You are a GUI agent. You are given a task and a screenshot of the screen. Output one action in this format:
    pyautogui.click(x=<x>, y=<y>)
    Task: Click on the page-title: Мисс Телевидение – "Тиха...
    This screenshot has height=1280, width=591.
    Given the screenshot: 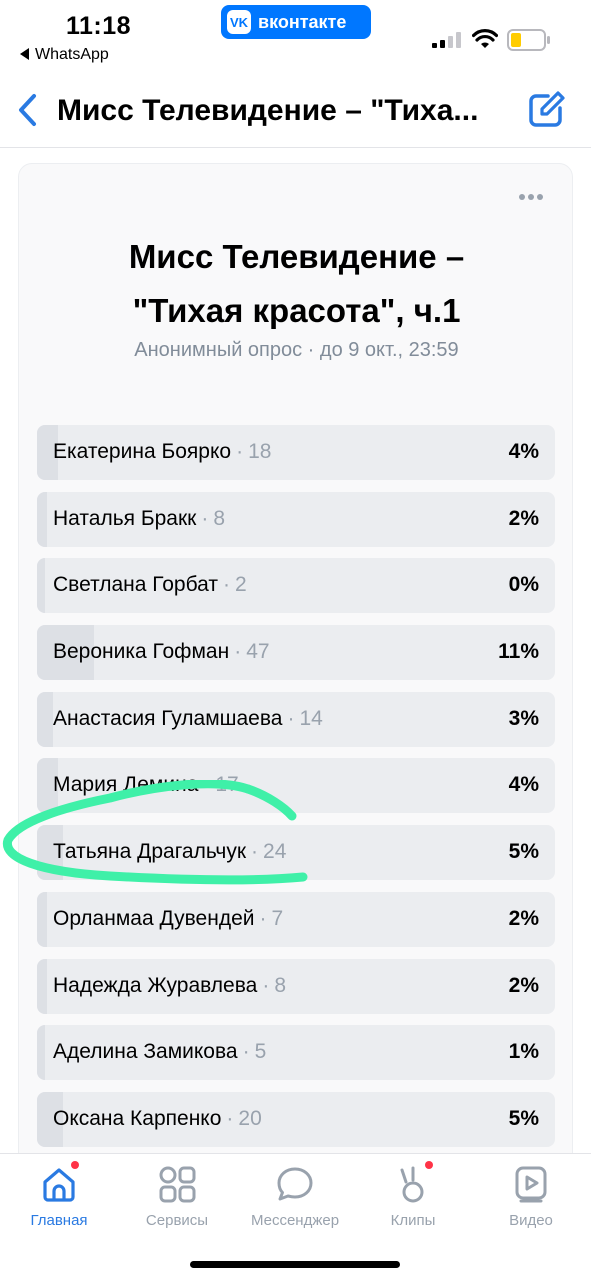 What is the action you would take?
    pyautogui.click(x=268, y=110)
    